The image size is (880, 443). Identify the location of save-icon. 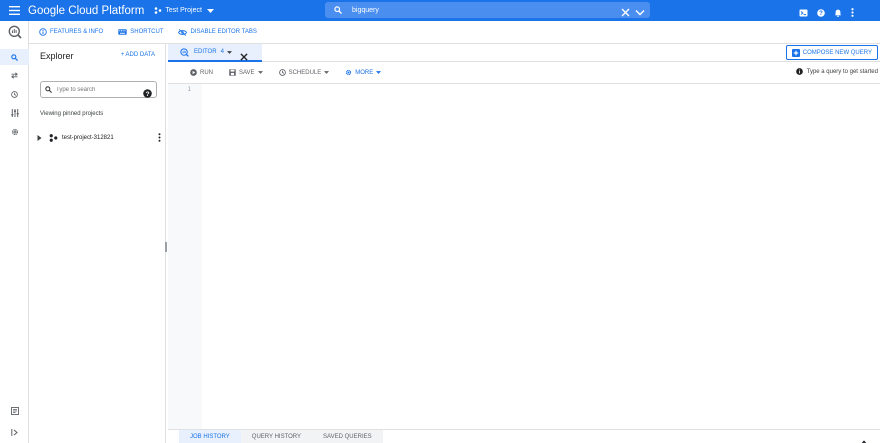
(232, 72).